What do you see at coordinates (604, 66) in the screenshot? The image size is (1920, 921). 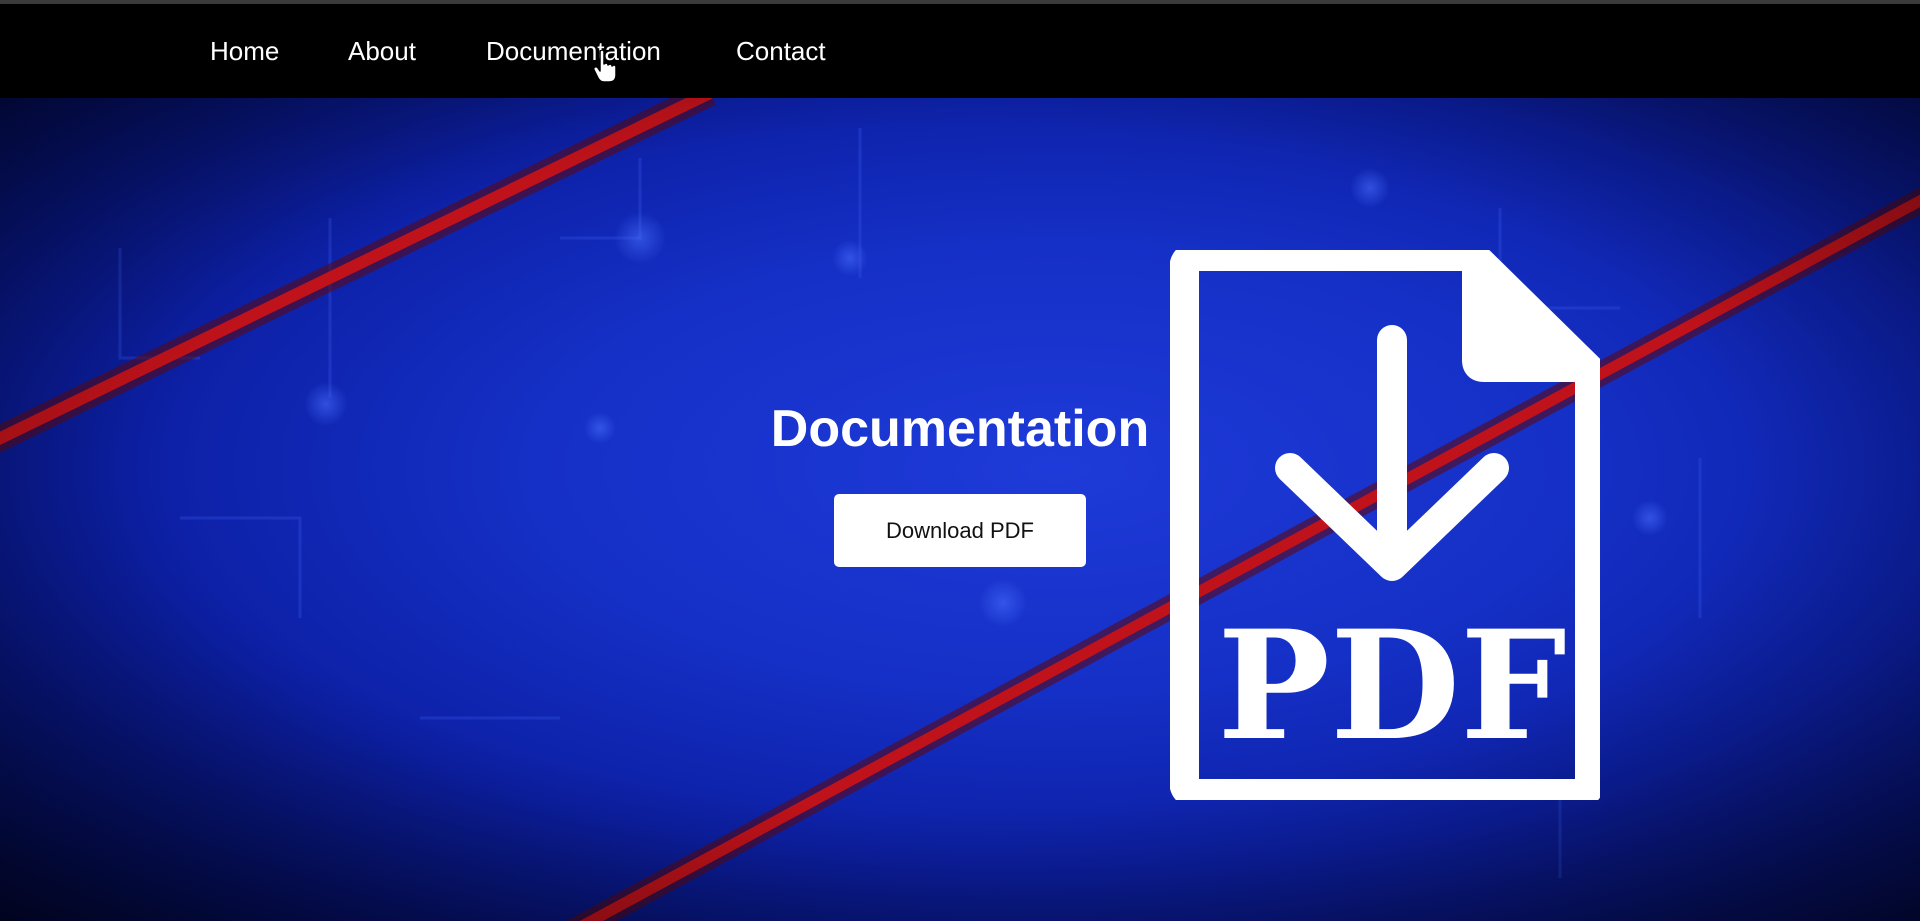 I see `hand-pointer-icon` at bounding box center [604, 66].